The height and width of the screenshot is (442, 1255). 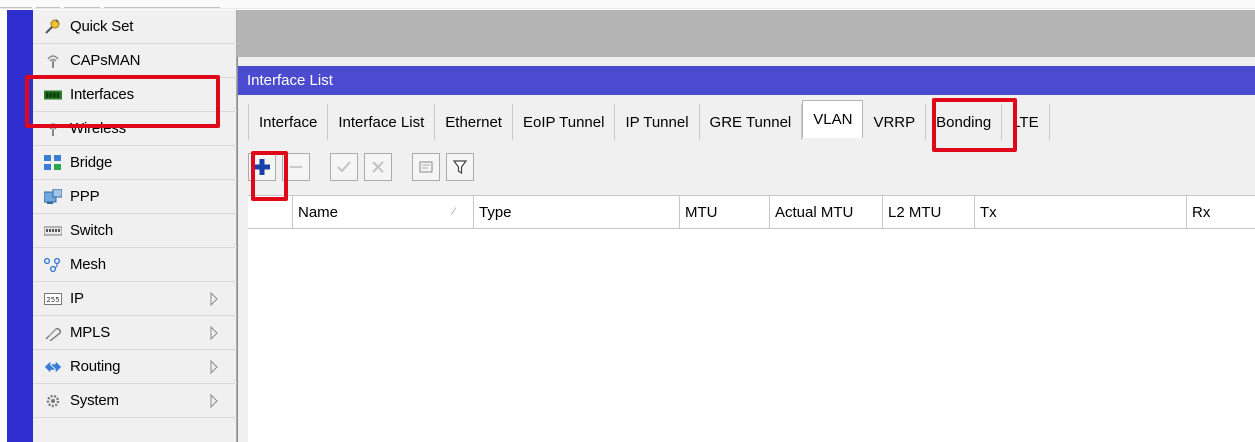 What do you see at coordinates (825, 212) in the screenshot?
I see `column-header-actual-mtu: Actual MTU` at bounding box center [825, 212].